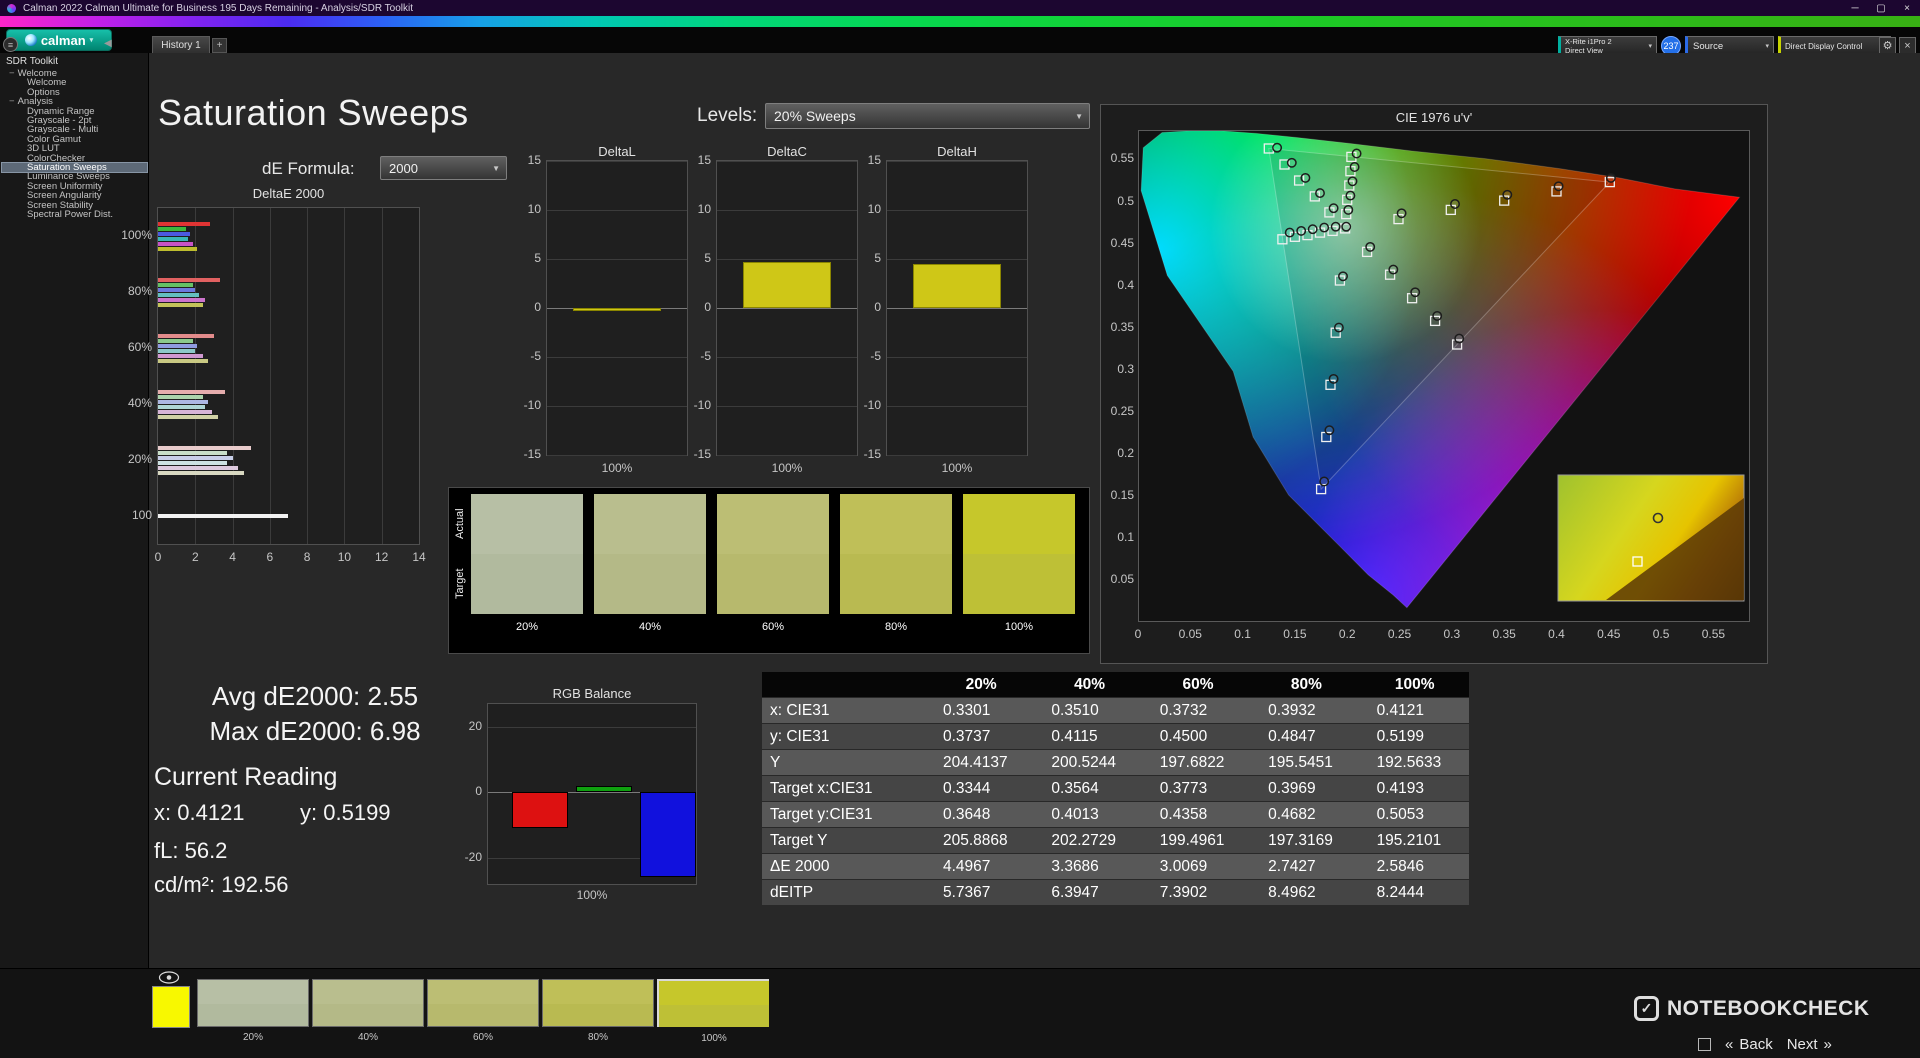 This screenshot has width=1920, height=1058. Describe the element at coordinates (540, 810) in the screenshot. I see `rgb-bar-red` at that location.